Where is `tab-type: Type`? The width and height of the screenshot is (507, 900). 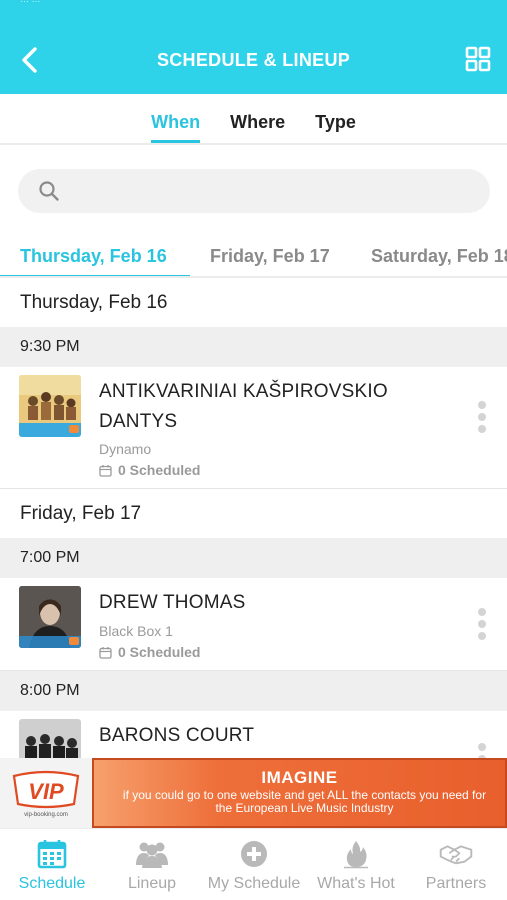
tab-type: Type is located at coordinates (335, 119).